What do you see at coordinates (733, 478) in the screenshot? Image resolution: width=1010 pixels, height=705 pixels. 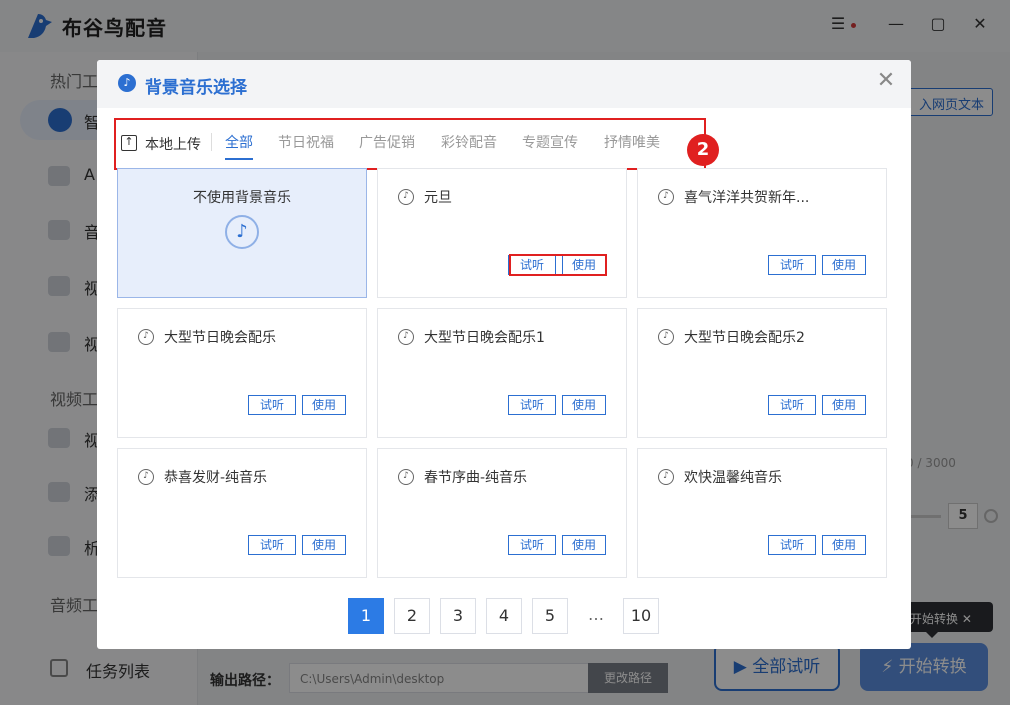 I see `track-title: 欢快温馨纯音乐` at bounding box center [733, 478].